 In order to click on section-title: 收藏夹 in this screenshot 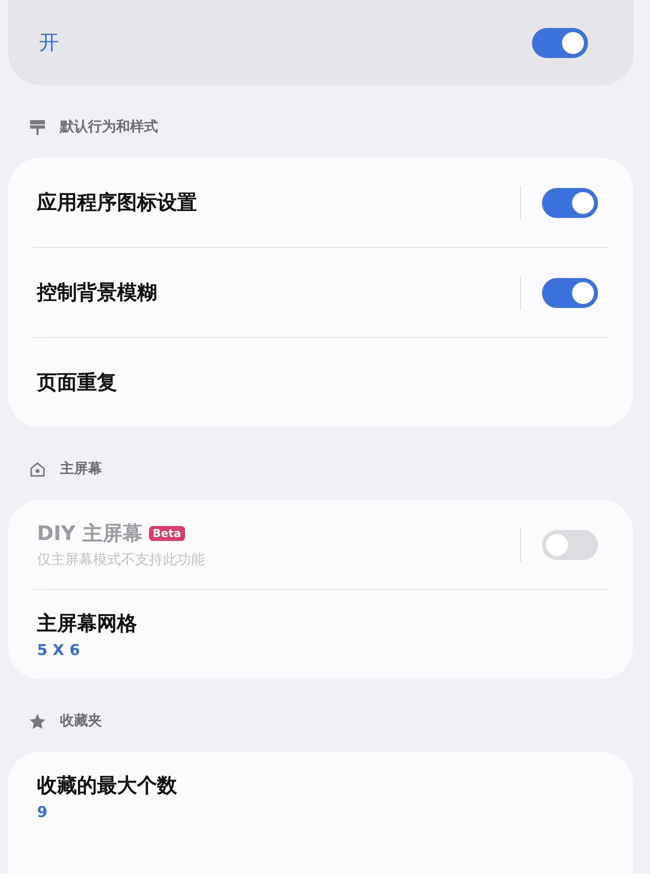, I will do `click(81, 721)`.